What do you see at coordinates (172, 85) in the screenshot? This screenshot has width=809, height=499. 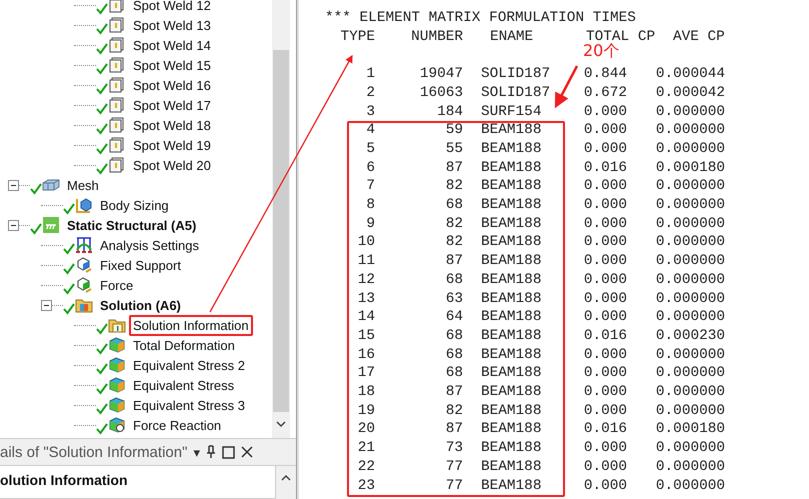 I see `tree-item: Spot Weld 16` at bounding box center [172, 85].